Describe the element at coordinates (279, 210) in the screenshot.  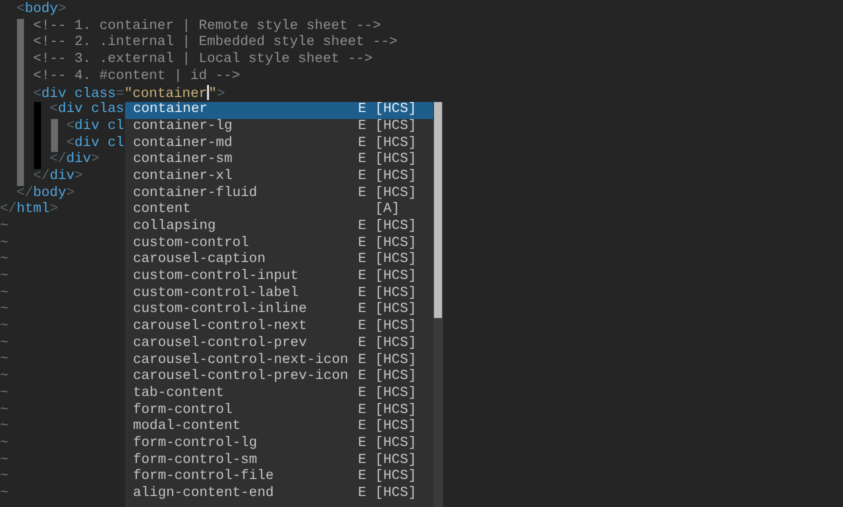
I see `completion-item: content [A]` at that location.